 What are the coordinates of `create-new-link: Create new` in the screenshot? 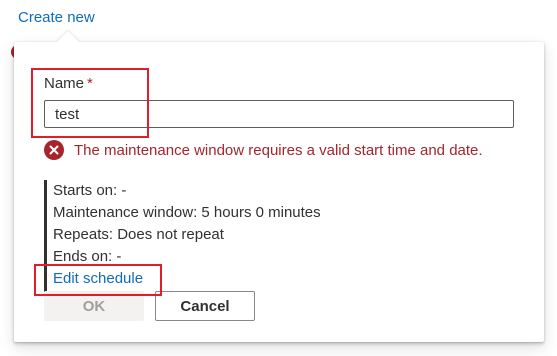 It's located at (56, 17).